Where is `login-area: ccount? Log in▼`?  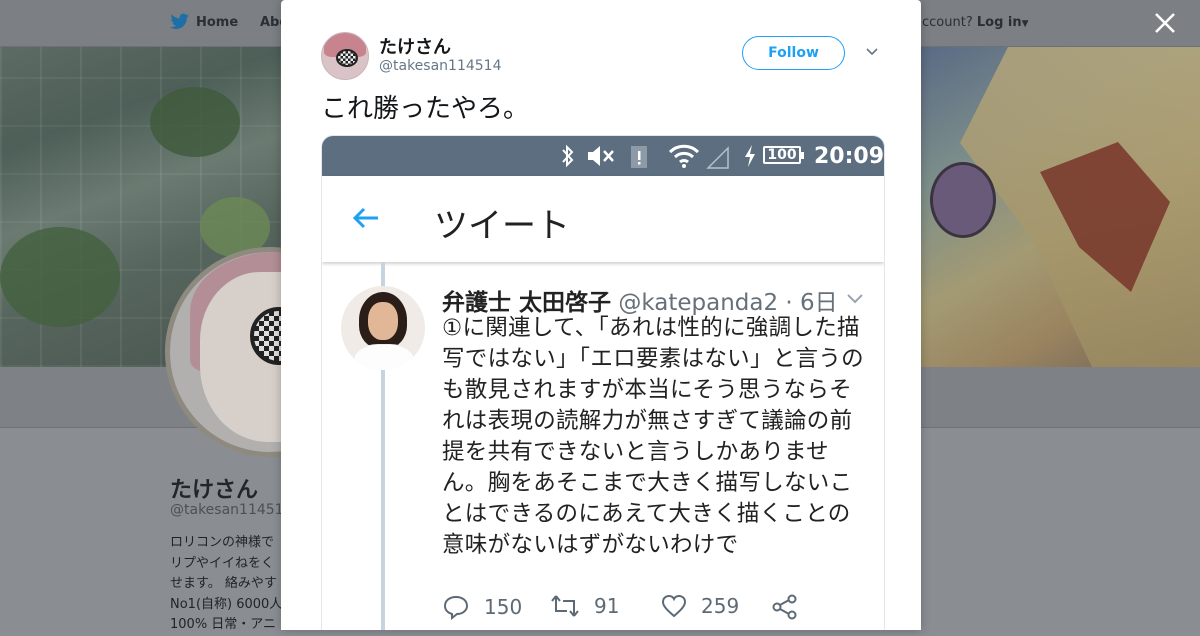
login-area: ccount? Log in▼ is located at coordinates (975, 22).